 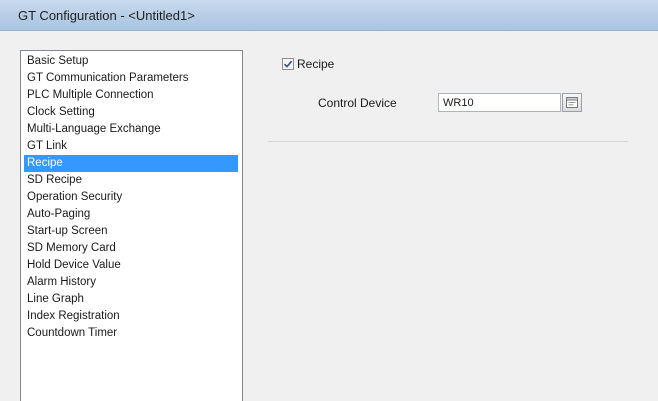 I want to click on recipe-enable-row: Recipe, so click(x=308, y=64).